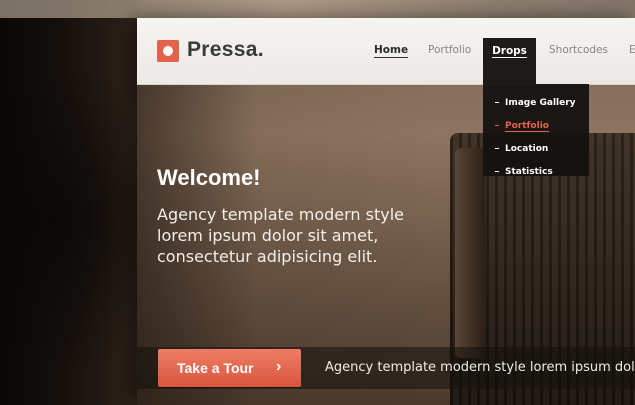 The width and height of the screenshot is (635, 405). What do you see at coordinates (225, 50) in the screenshot?
I see `logo-text: Pressa.` at bounding box center [225, 50].